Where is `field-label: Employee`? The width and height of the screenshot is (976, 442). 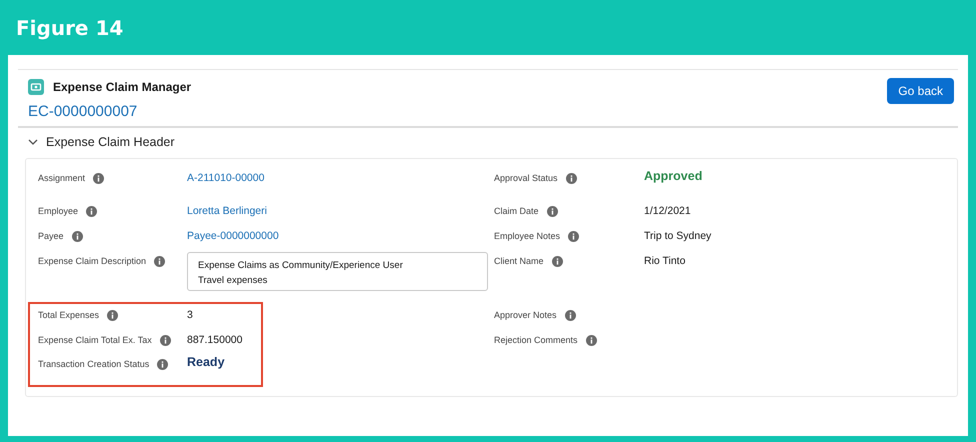 field-label: Employee is located at coordinates (58, 211).